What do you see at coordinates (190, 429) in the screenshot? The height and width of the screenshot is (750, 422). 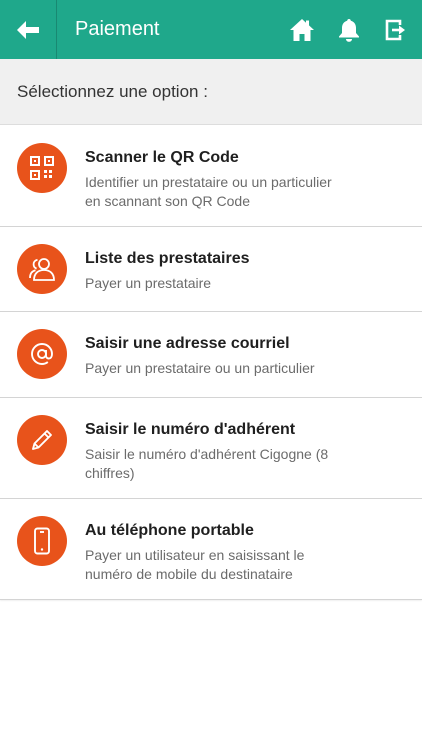 I see `option-title: Saisir le numéro d'adhérent` at bounding box center [190, 429].